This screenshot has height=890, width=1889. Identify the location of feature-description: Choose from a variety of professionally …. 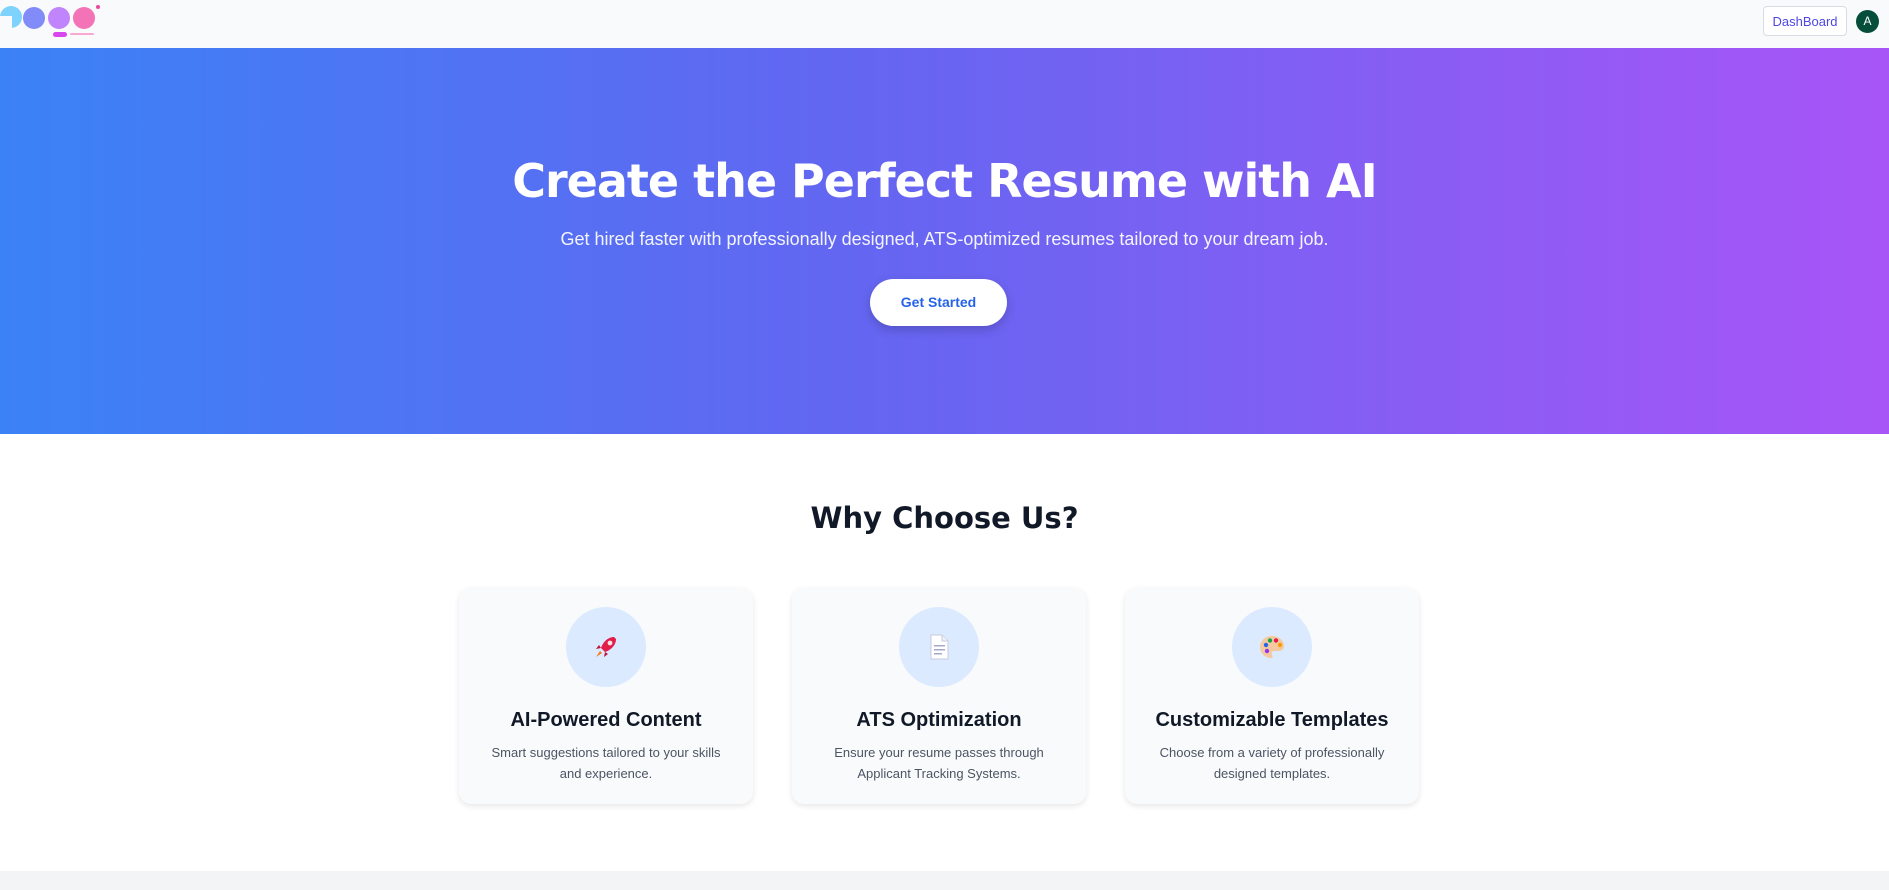
(1272, 763).